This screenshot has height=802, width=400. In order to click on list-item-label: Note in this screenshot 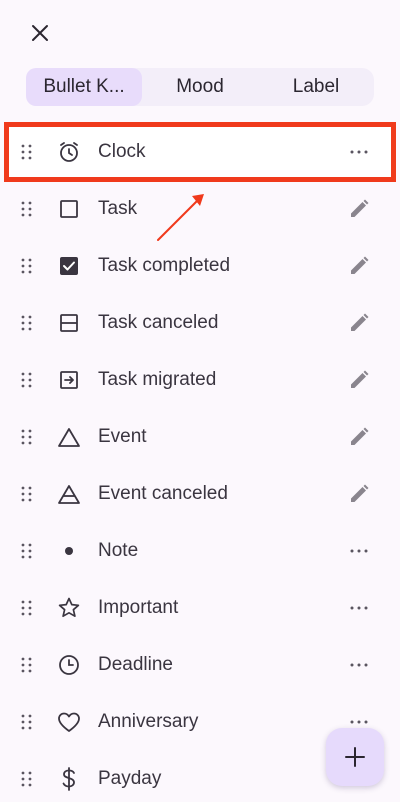, I will do `click(118, 550)`.